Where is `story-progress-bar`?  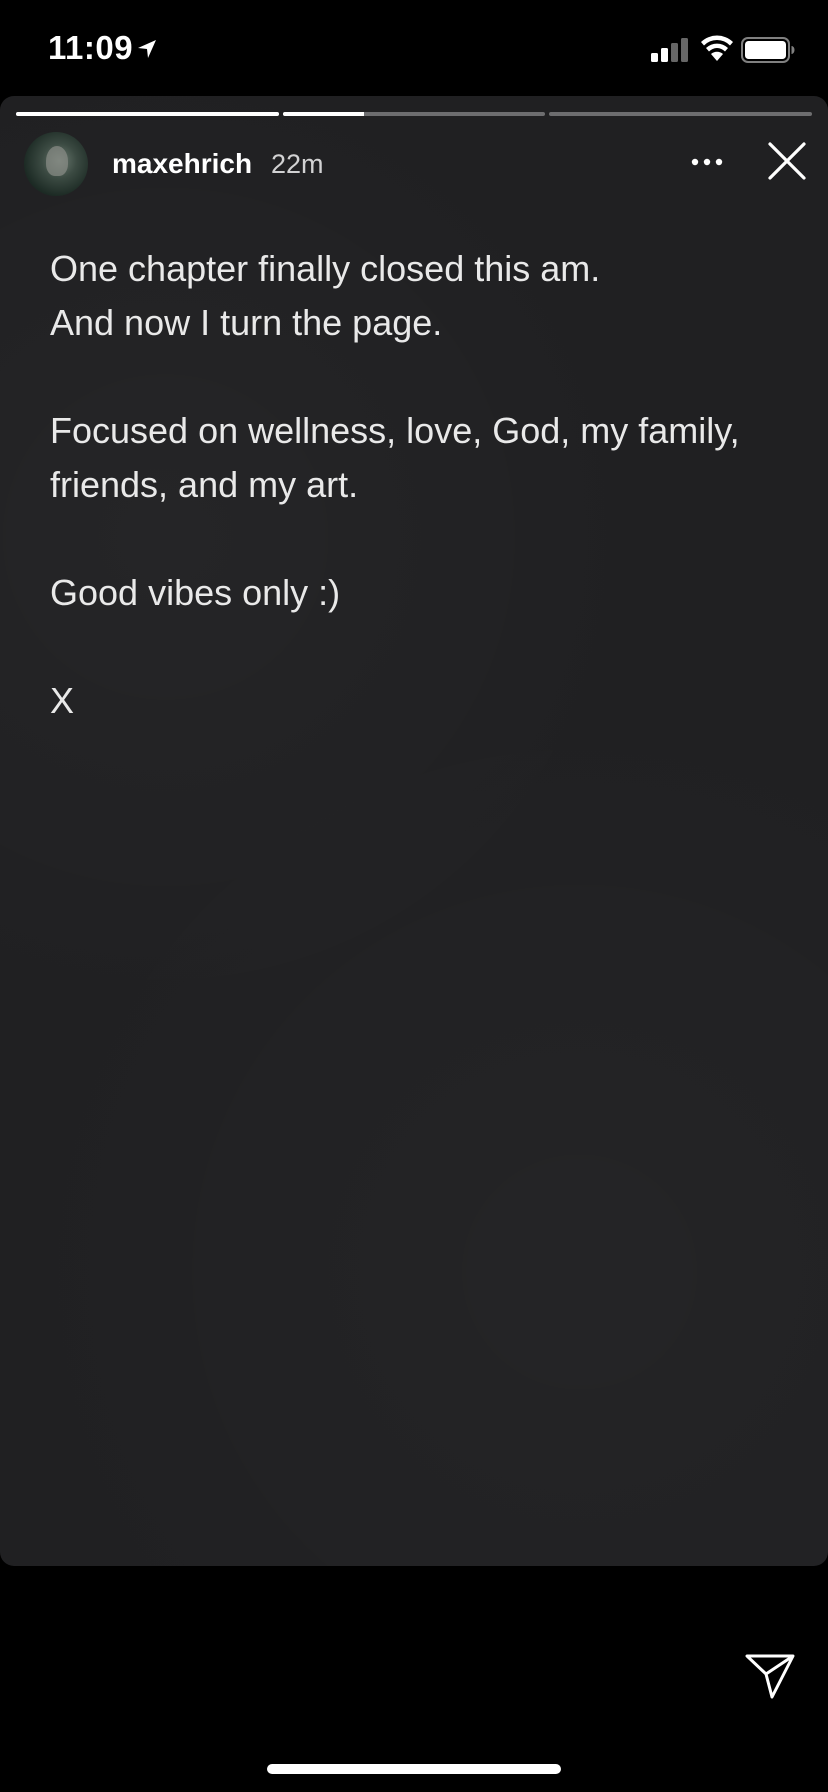 story-progress-bar is located at coordinates (414, 114).